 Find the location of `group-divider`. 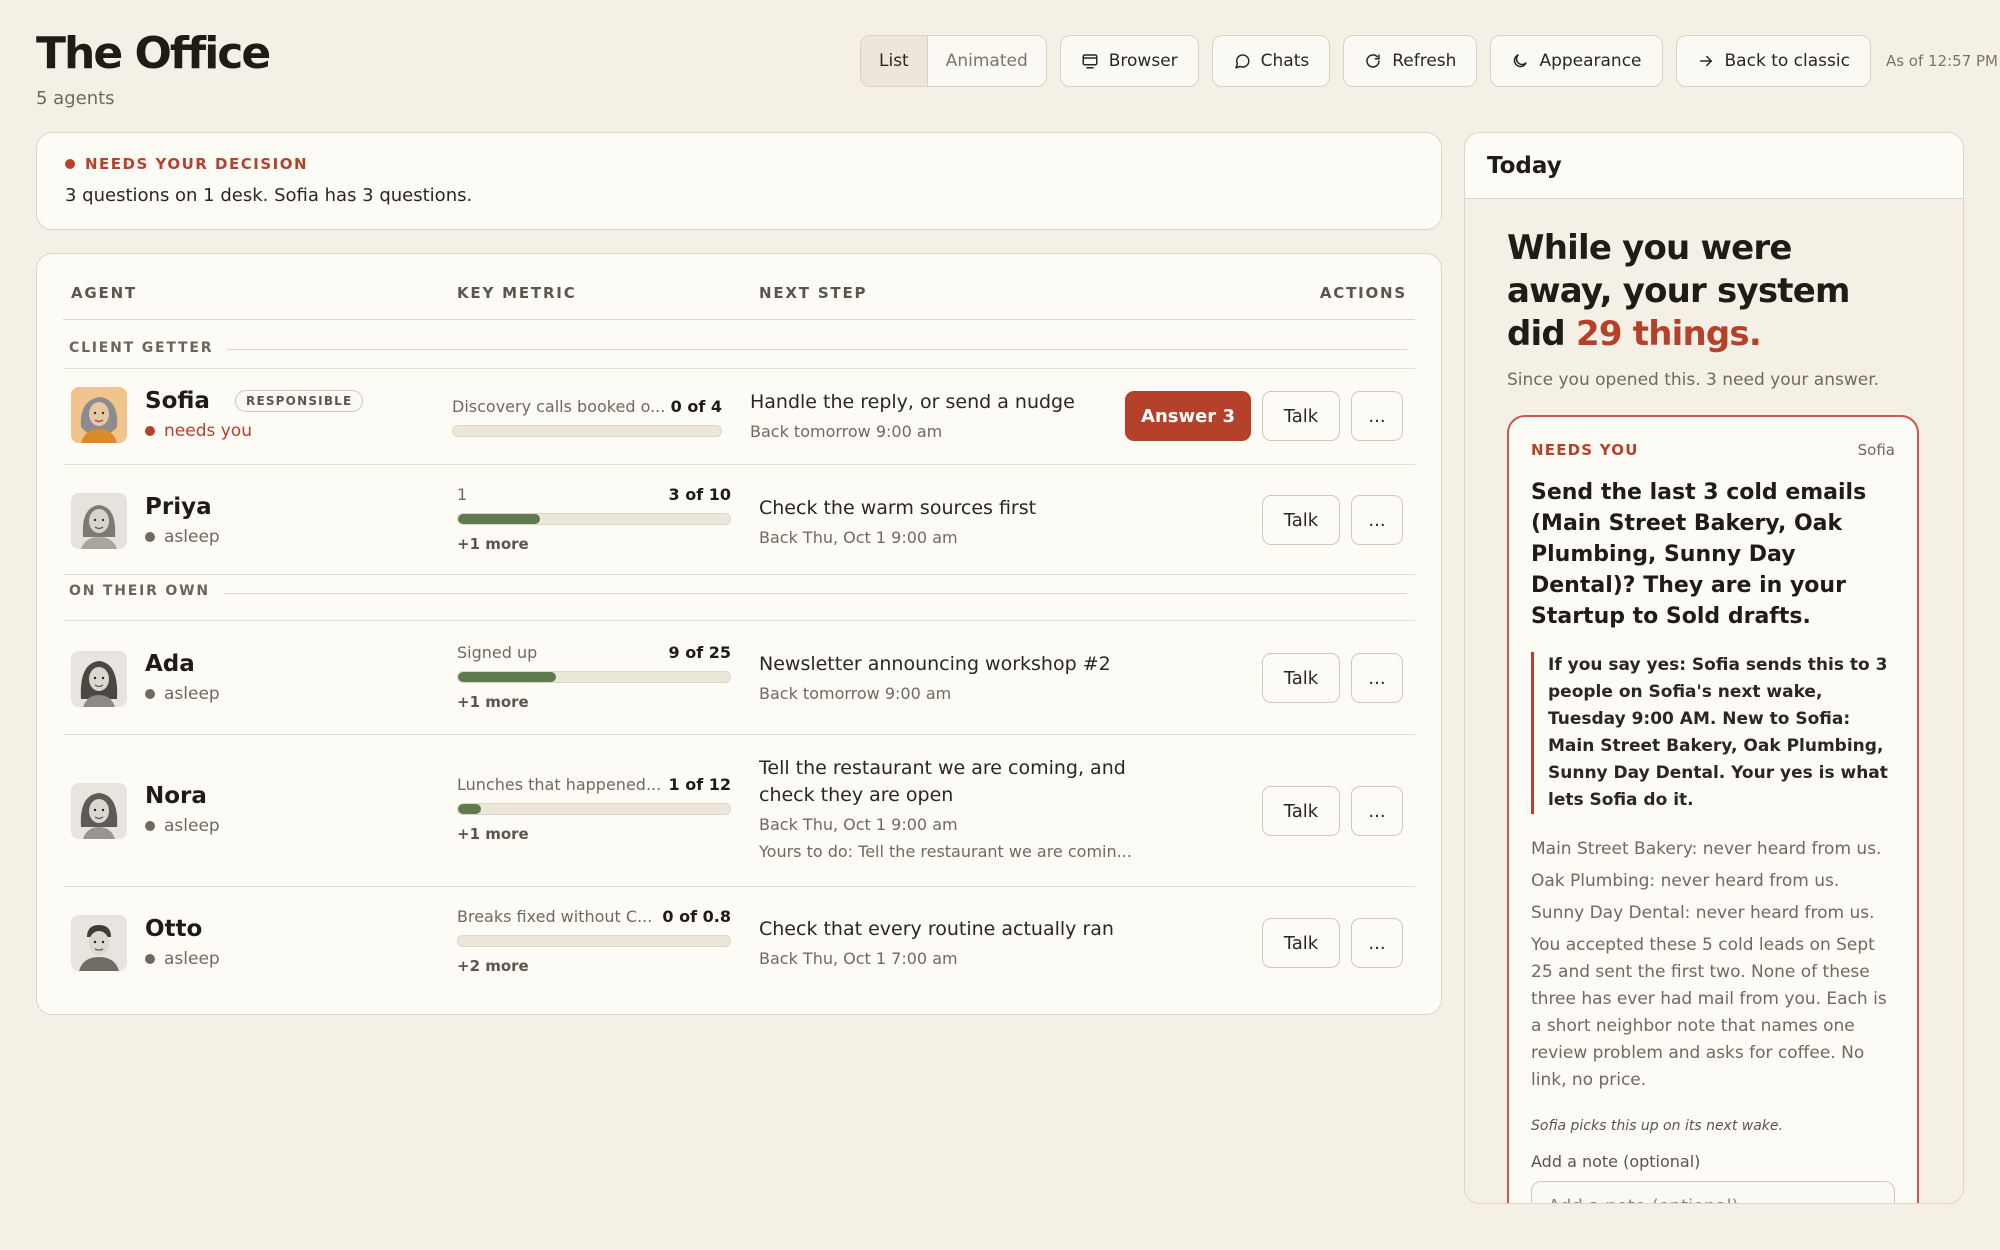

group-divider is located at coordinates (738, 349).